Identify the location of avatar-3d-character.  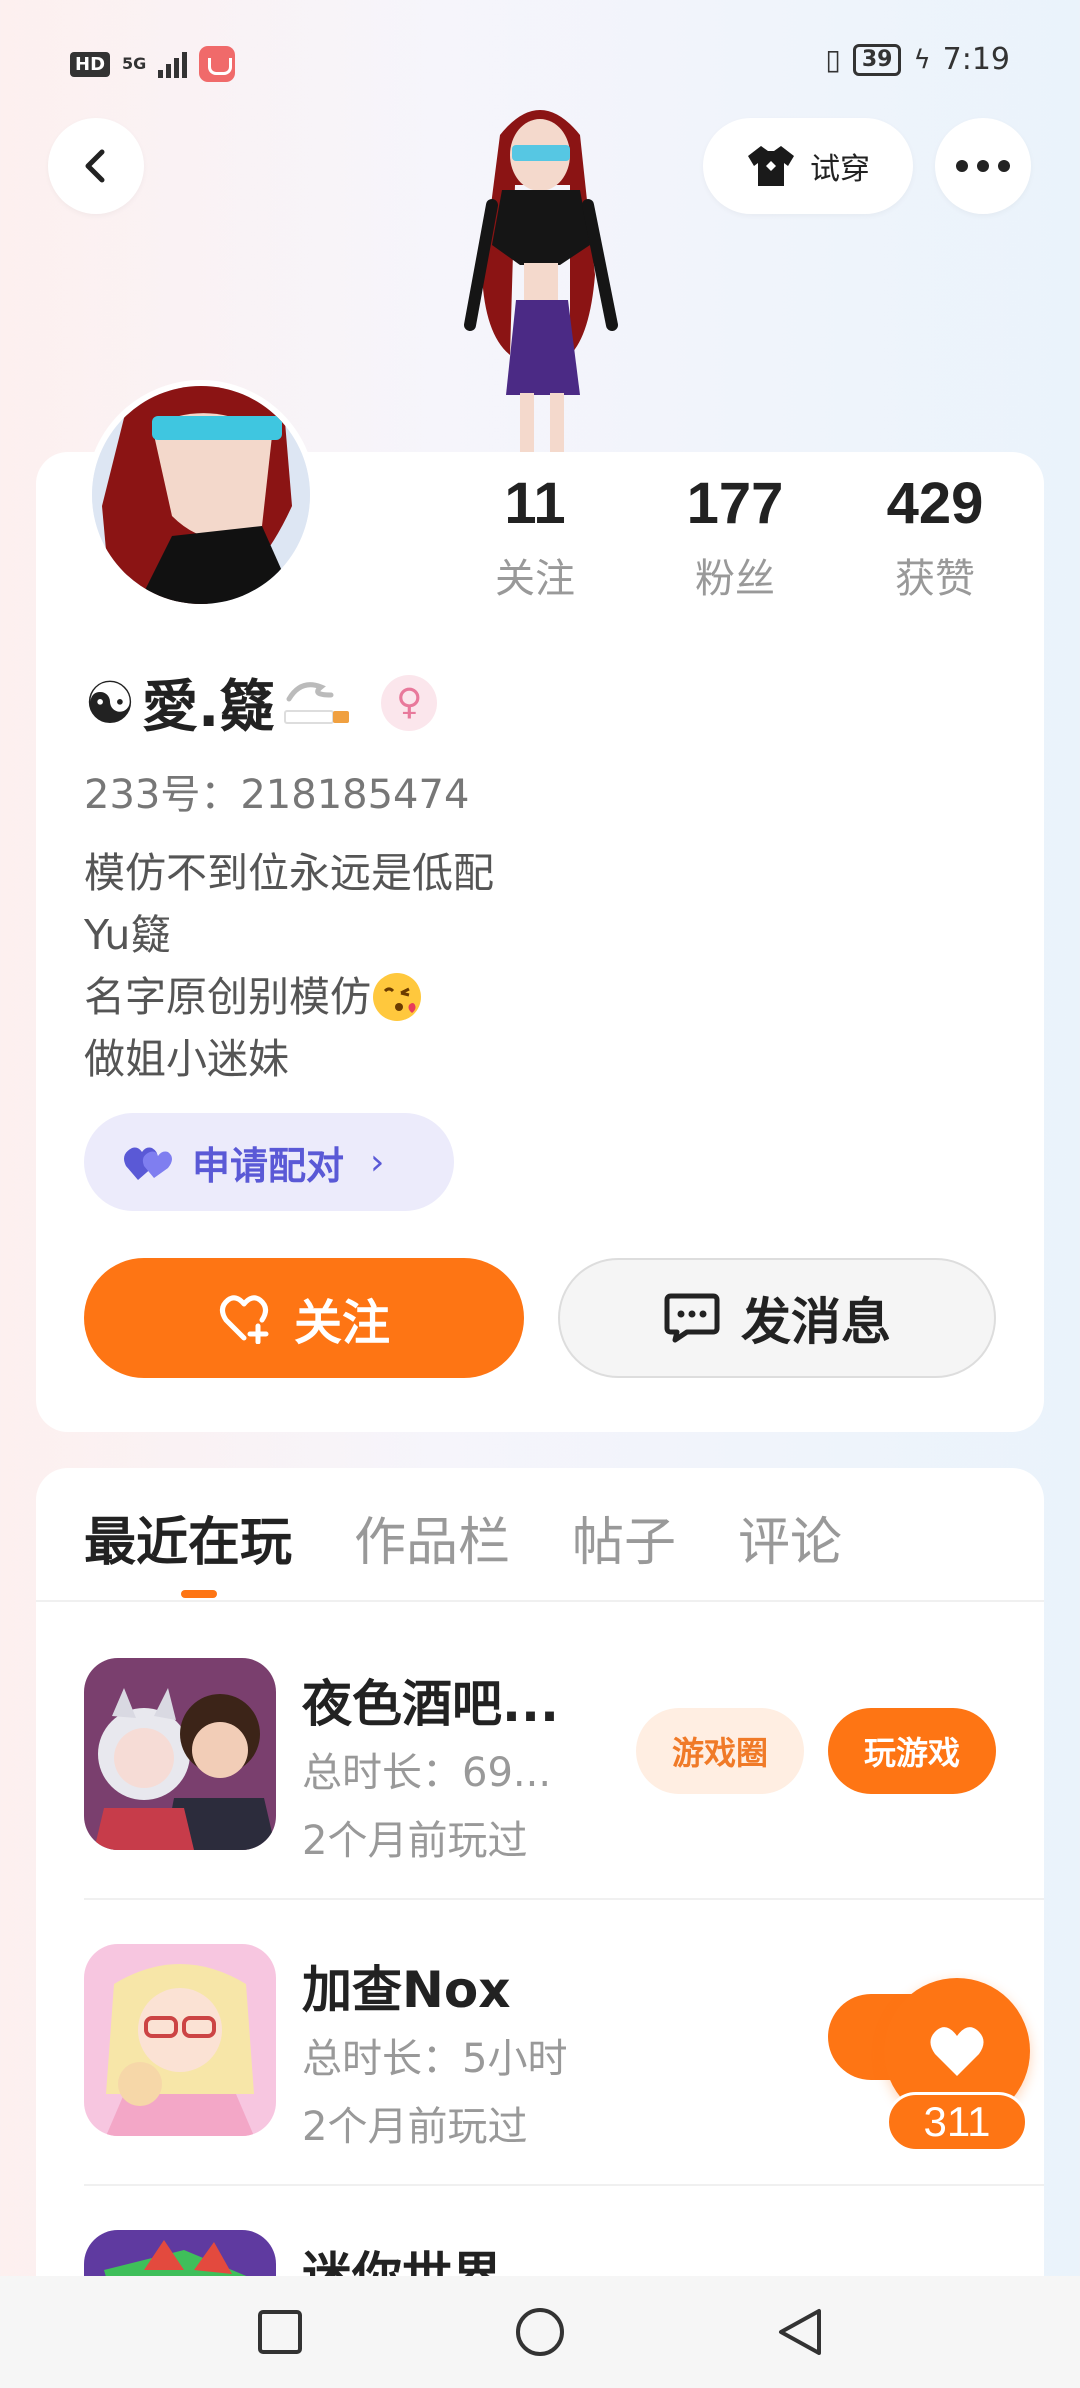
(540, 275).